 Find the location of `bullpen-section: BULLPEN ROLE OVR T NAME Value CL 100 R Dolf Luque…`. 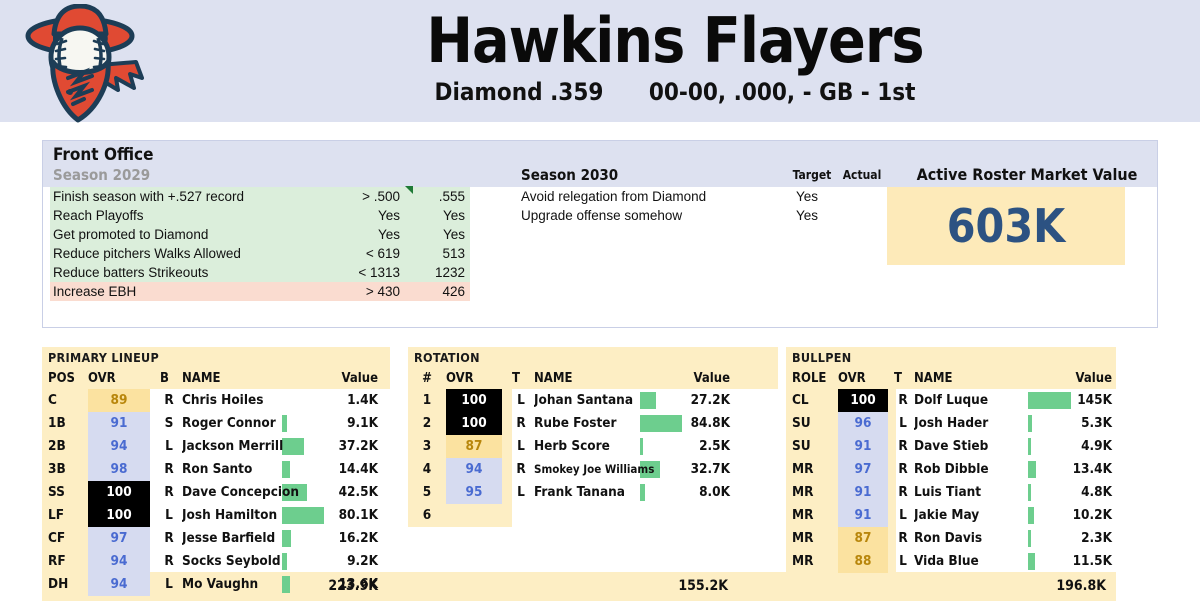

bullpen-section: BULLPEN ROLE OVR T NAME Value CL 100 R Dolf Luque… is located at coordinates (951, 460).